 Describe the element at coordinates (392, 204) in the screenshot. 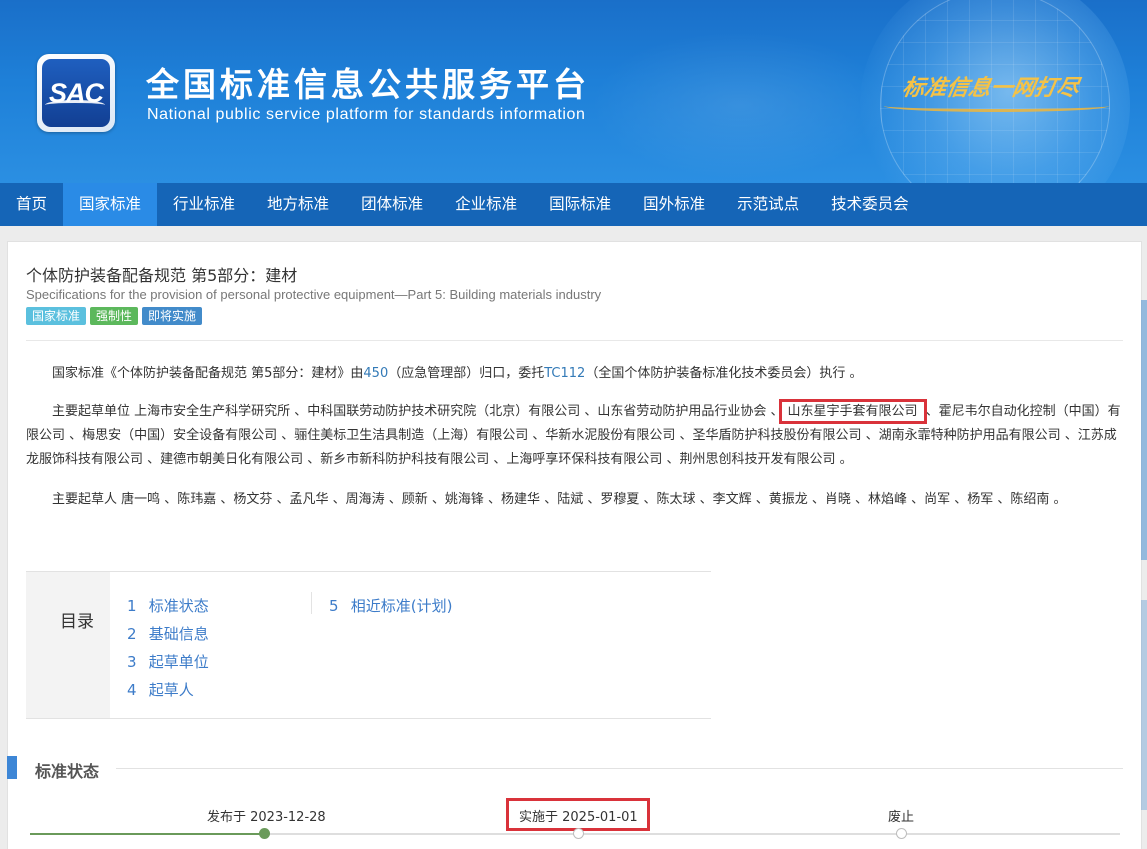

I see `nav-group-standards: 团体标准` at that location.